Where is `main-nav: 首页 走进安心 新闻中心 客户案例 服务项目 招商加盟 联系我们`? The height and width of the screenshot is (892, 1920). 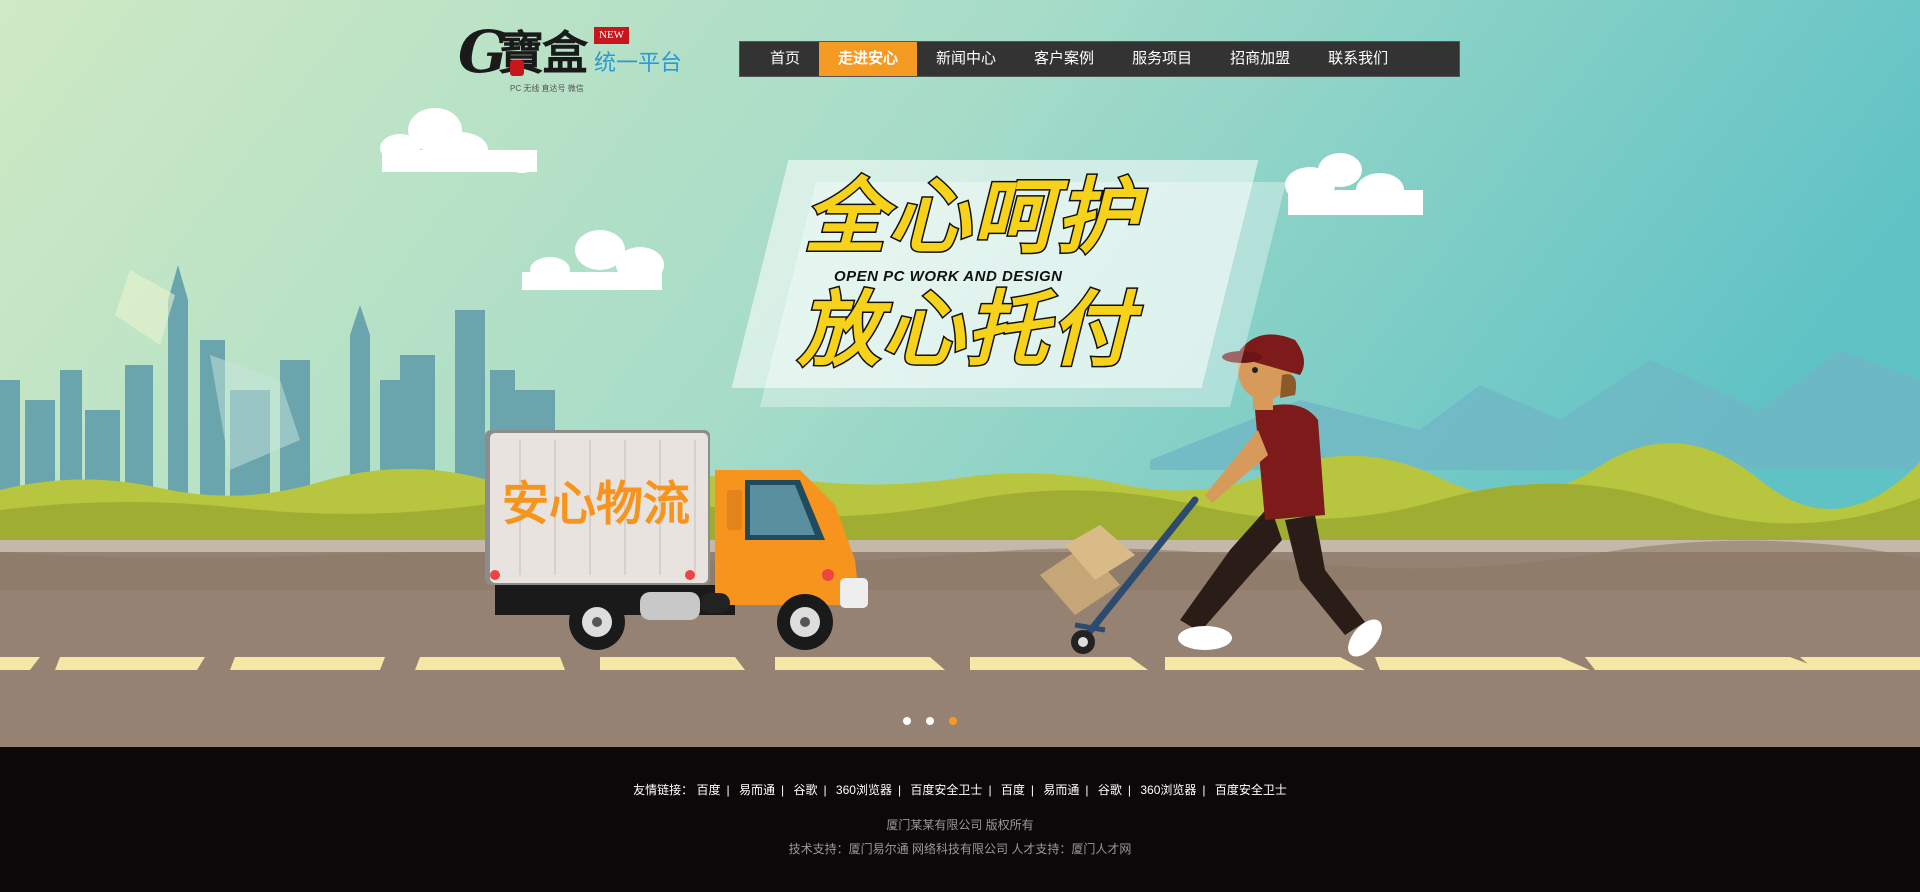 main-nav: 首页 走进安心 新闻中心 客户案例 服务项目 招商加盟 联系我们 is located at coordinates (1099, 59).